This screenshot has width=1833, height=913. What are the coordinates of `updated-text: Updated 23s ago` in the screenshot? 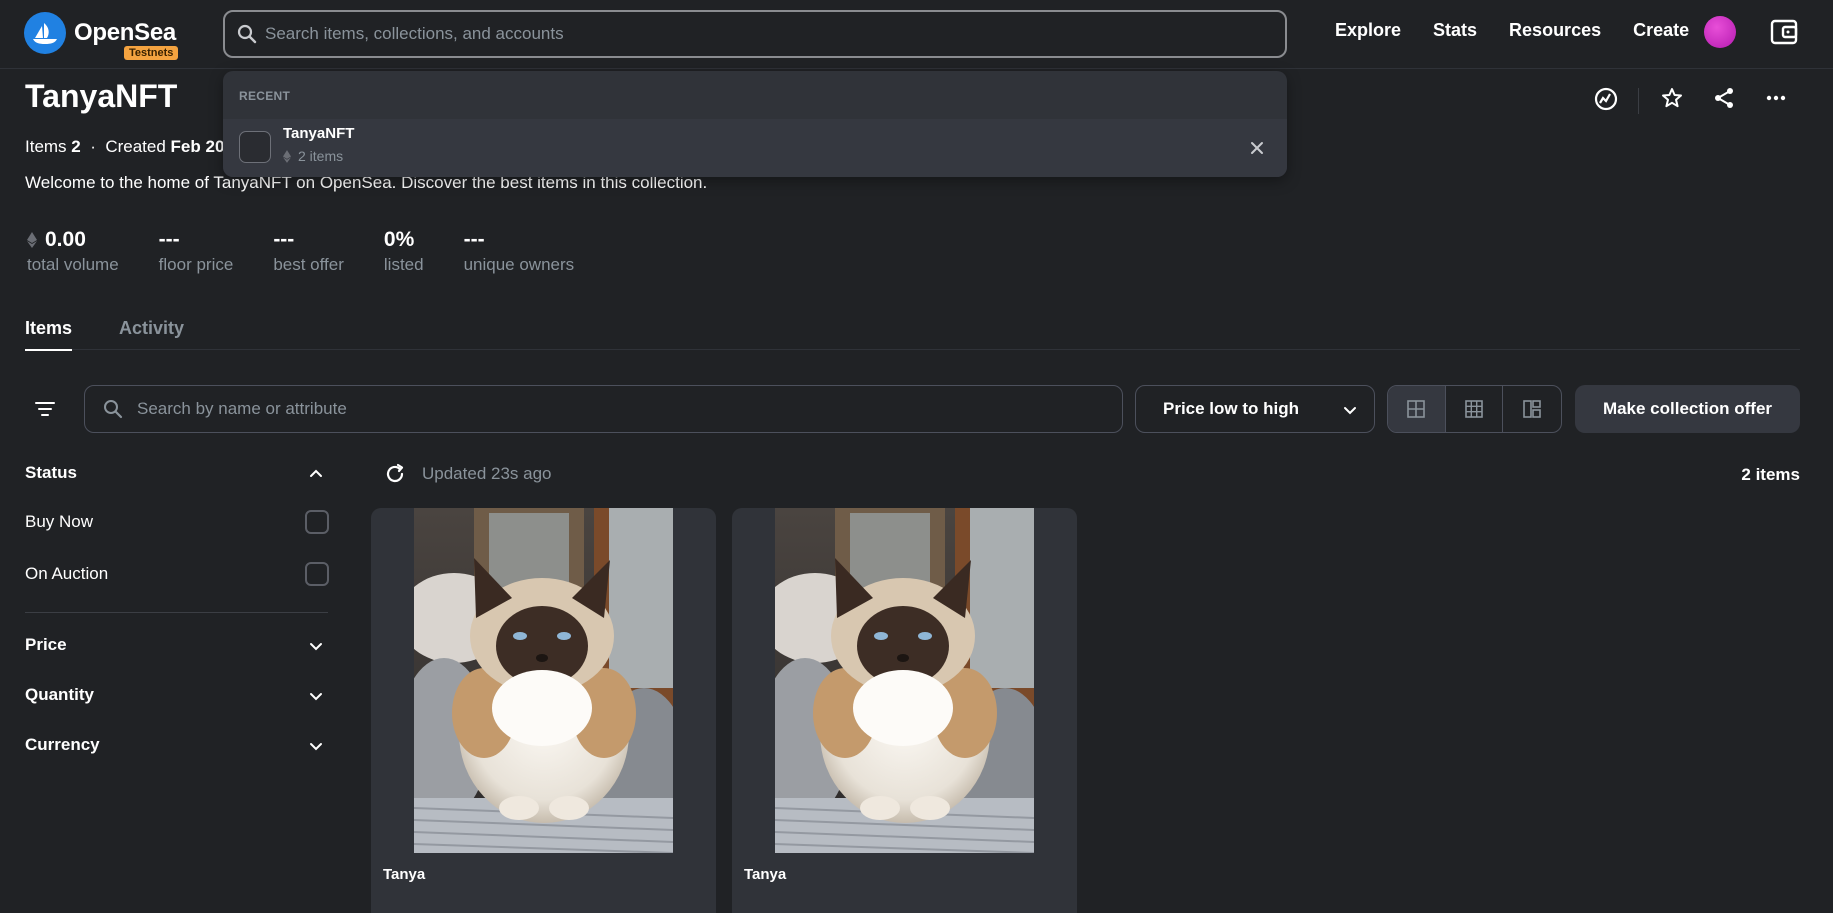 It's located at (487, 473).